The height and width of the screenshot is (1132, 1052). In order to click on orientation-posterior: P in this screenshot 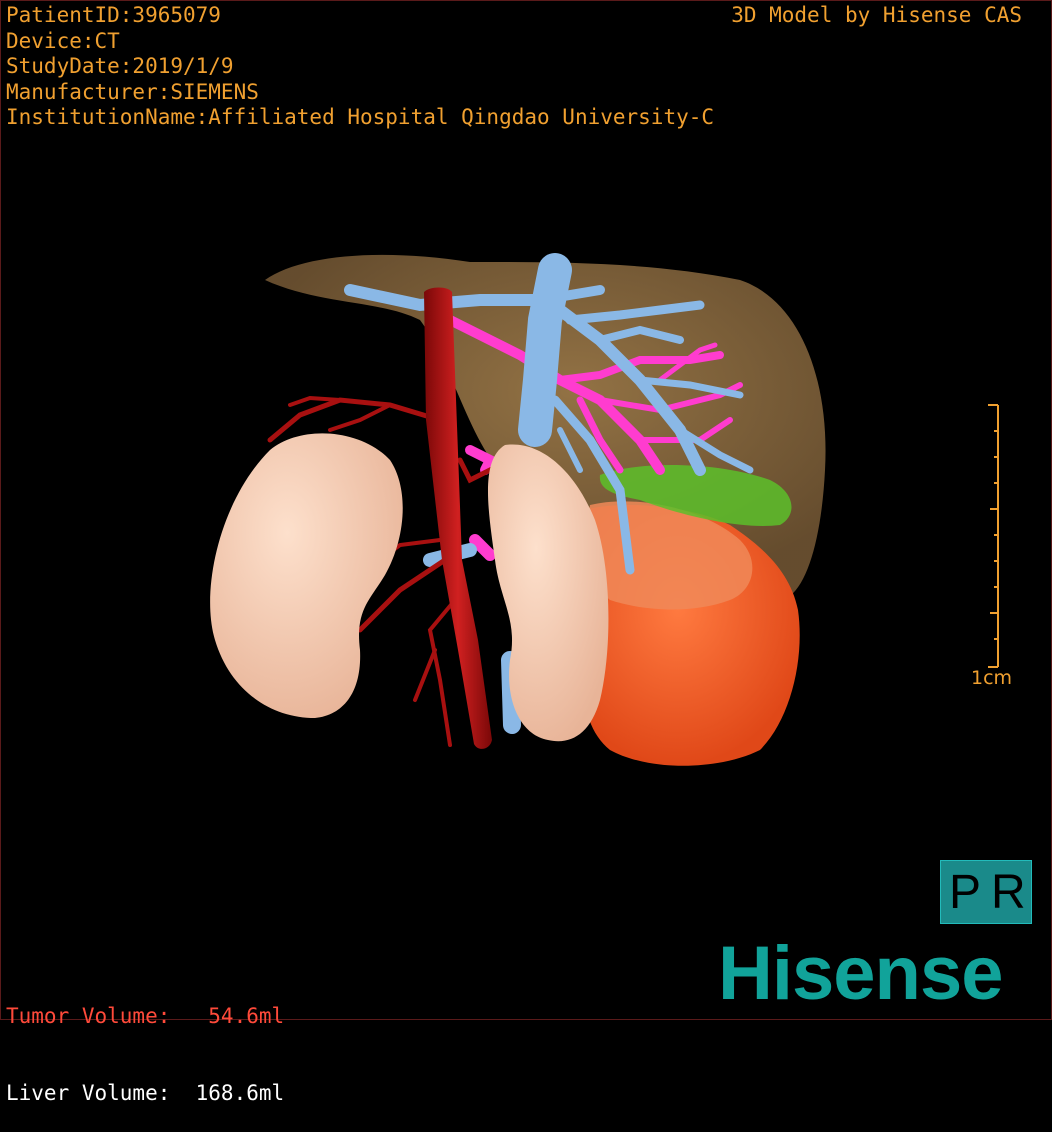, I will do `click(965, 892)`.